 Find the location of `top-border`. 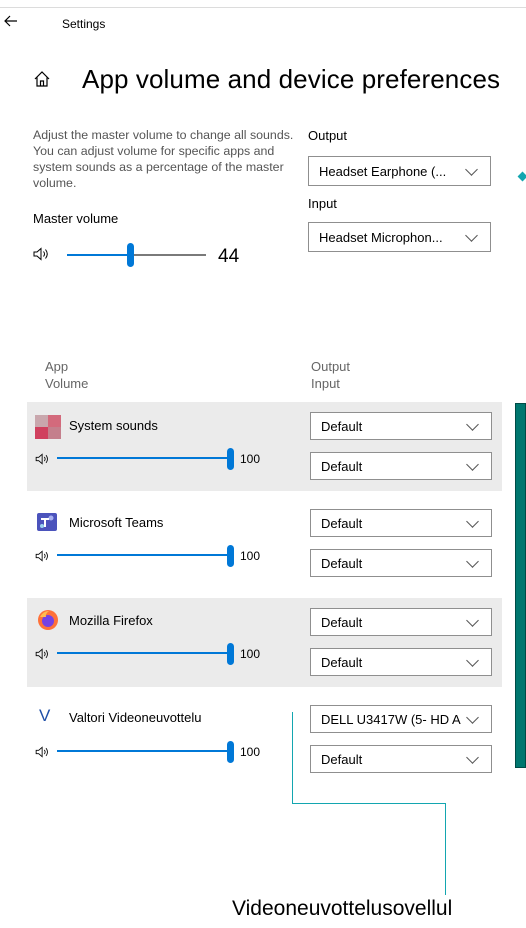

top-border is located at coordinates (263, 7).